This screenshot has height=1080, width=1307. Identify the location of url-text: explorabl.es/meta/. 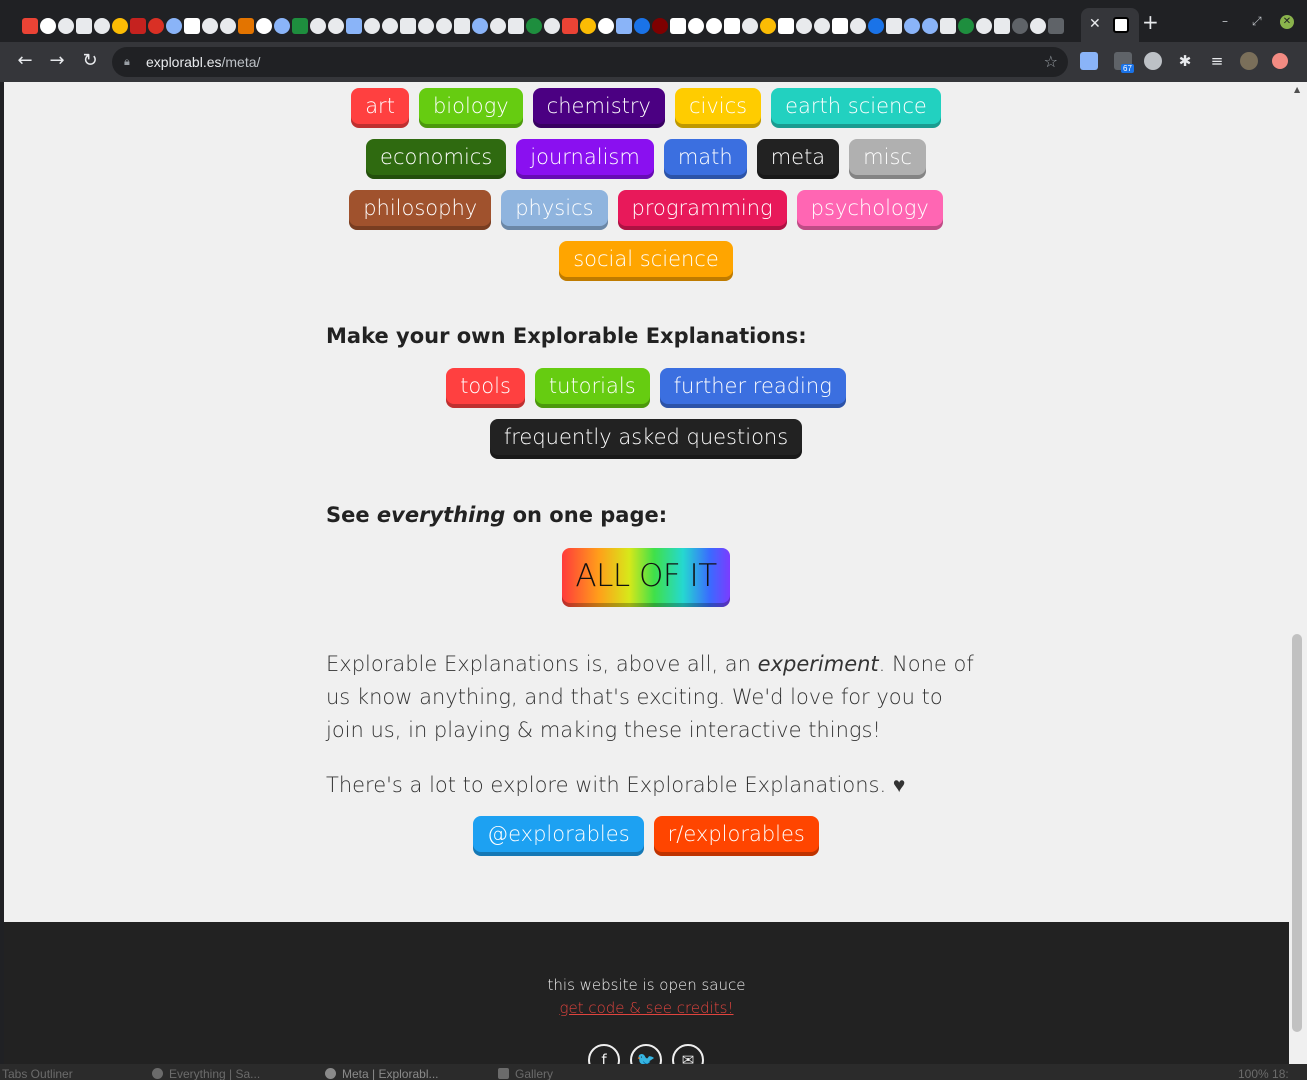
(203, 62).